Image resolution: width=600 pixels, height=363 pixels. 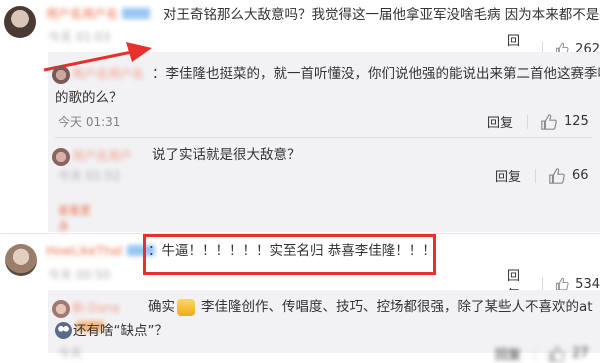 I want to click on comment-text-line2: 的歌的么？, so click(x=89, y=98).